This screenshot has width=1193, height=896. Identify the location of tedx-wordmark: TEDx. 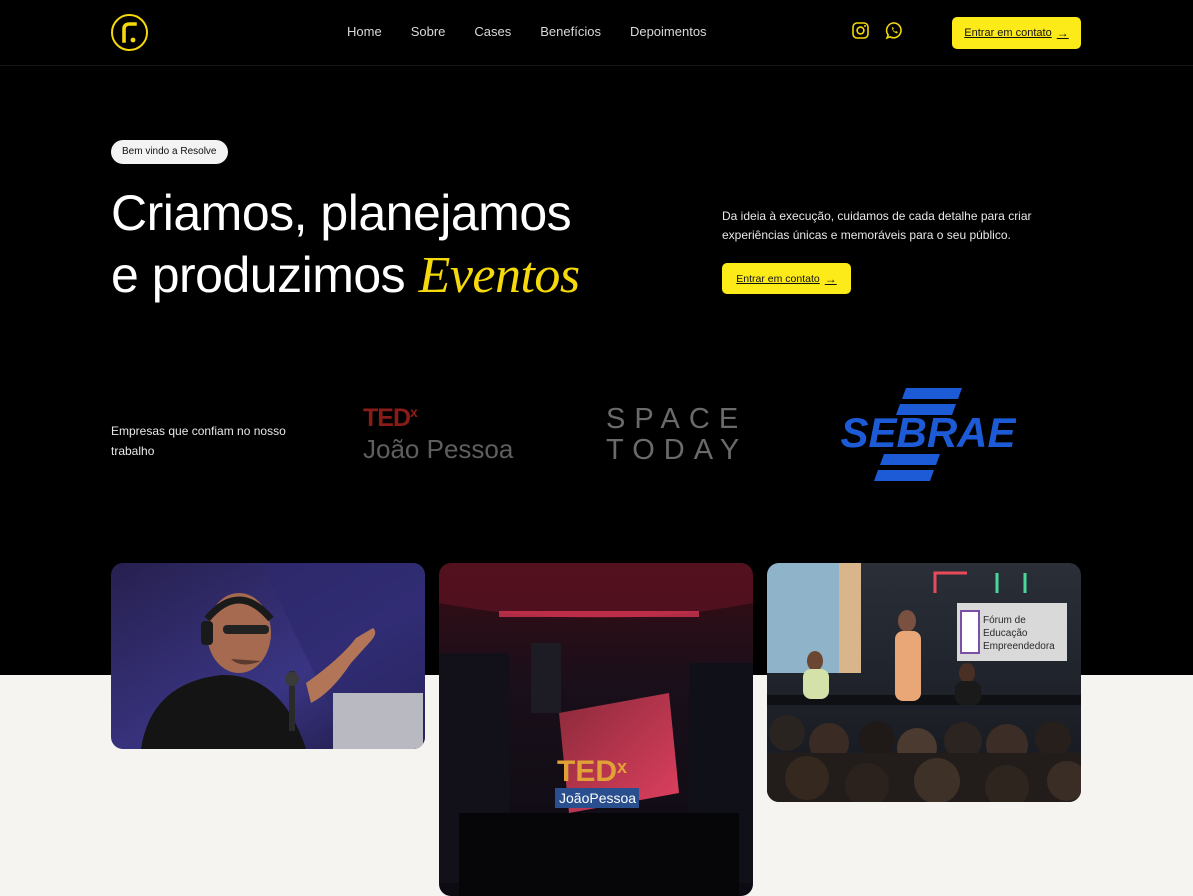
(390, 418).